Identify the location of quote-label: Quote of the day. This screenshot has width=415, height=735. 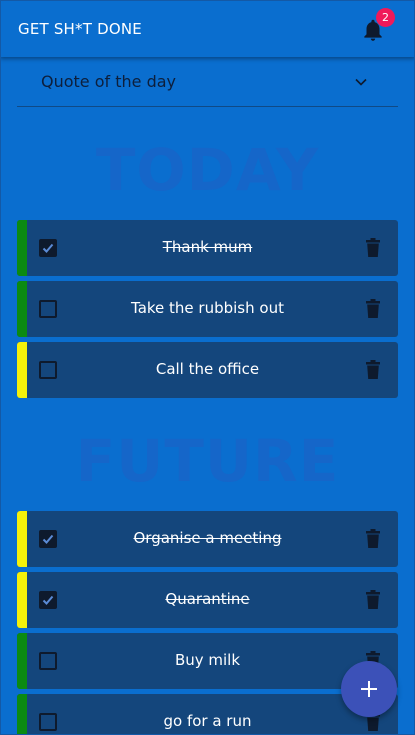
(109, 81).